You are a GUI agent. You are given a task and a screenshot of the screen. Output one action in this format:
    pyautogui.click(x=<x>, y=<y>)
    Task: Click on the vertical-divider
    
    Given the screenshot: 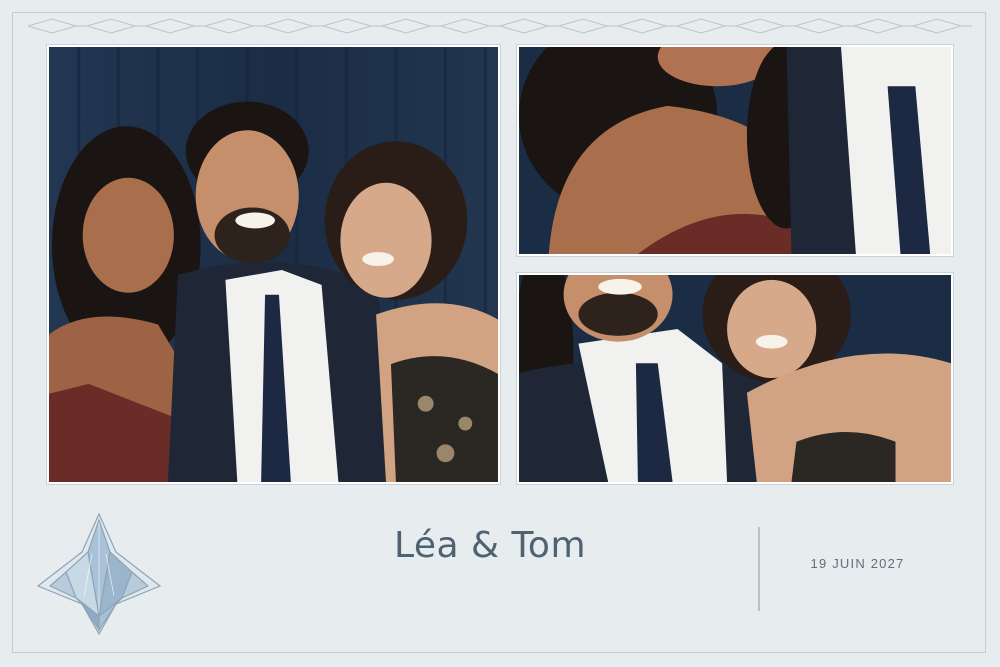 What is the action you would take?
    pyautogui.click(x=759, y=569)
    